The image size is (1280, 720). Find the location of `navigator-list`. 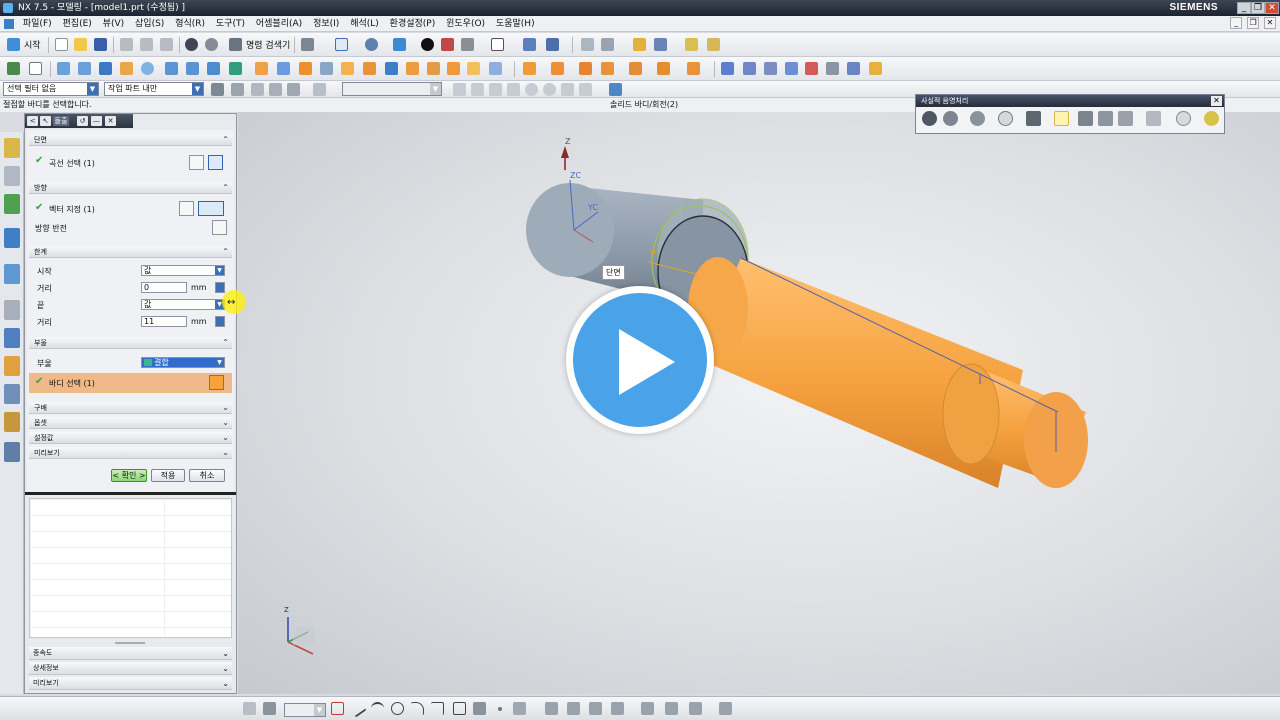

navigator-list is located at coordinates (130, 568).